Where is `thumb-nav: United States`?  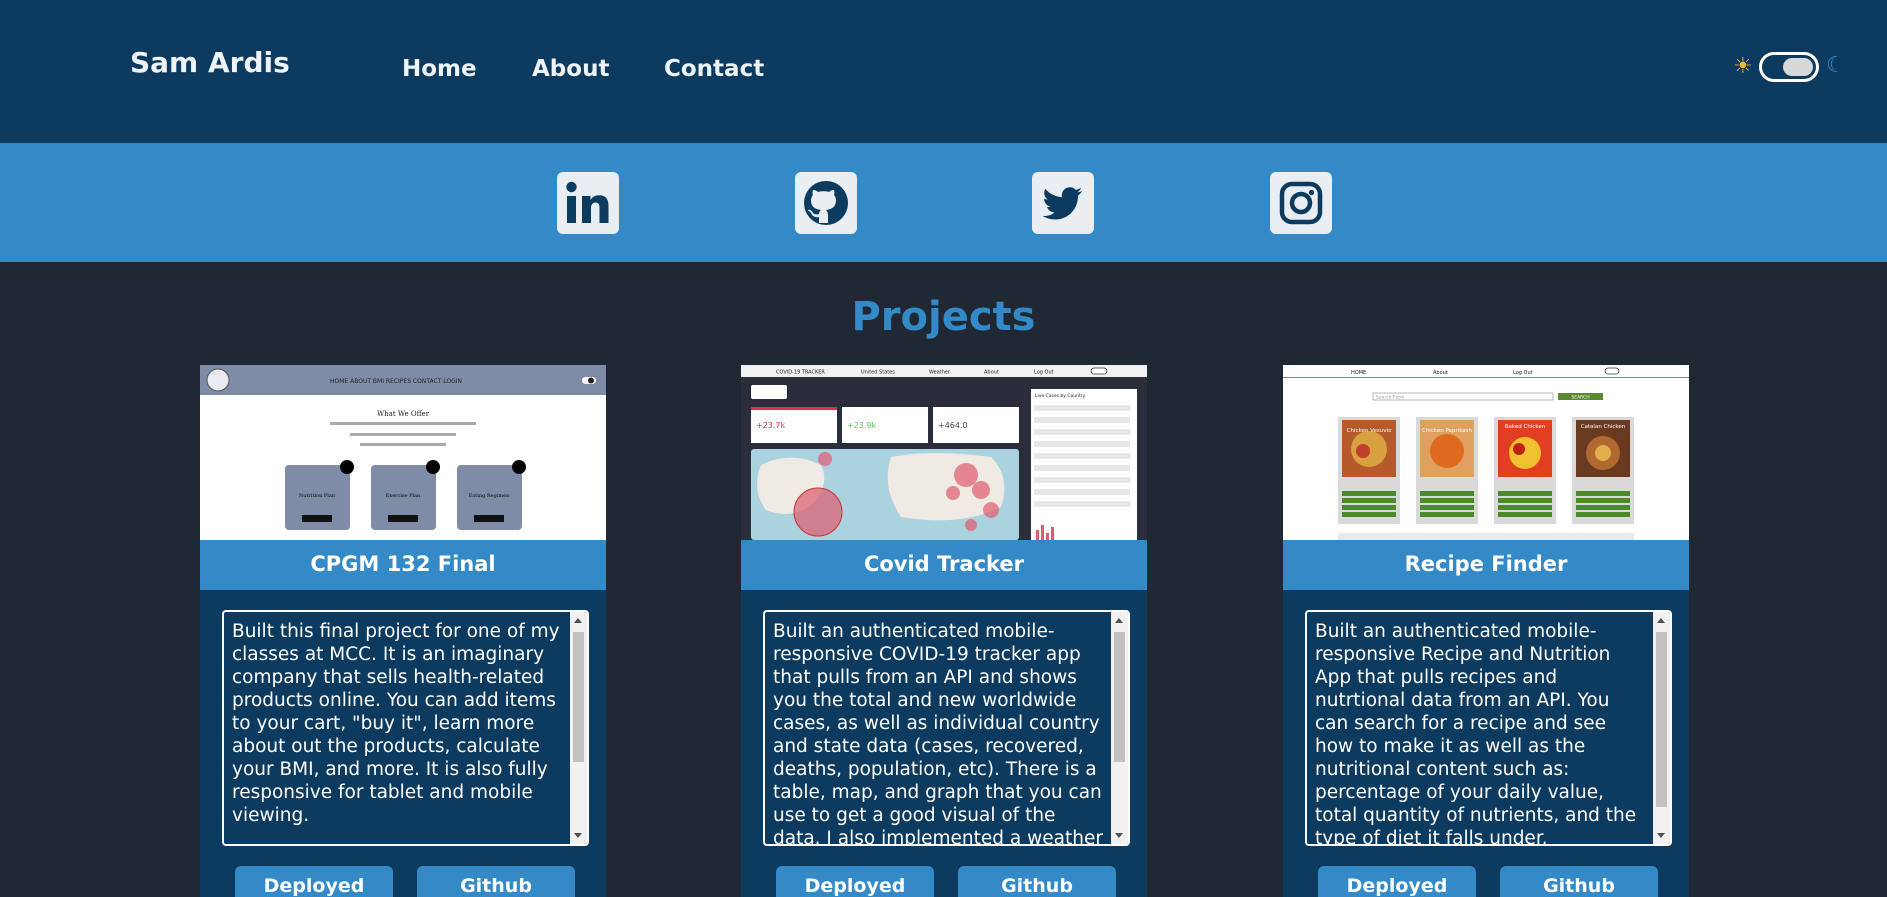 thumb-nav: United States is located at coordinates (878, 373).